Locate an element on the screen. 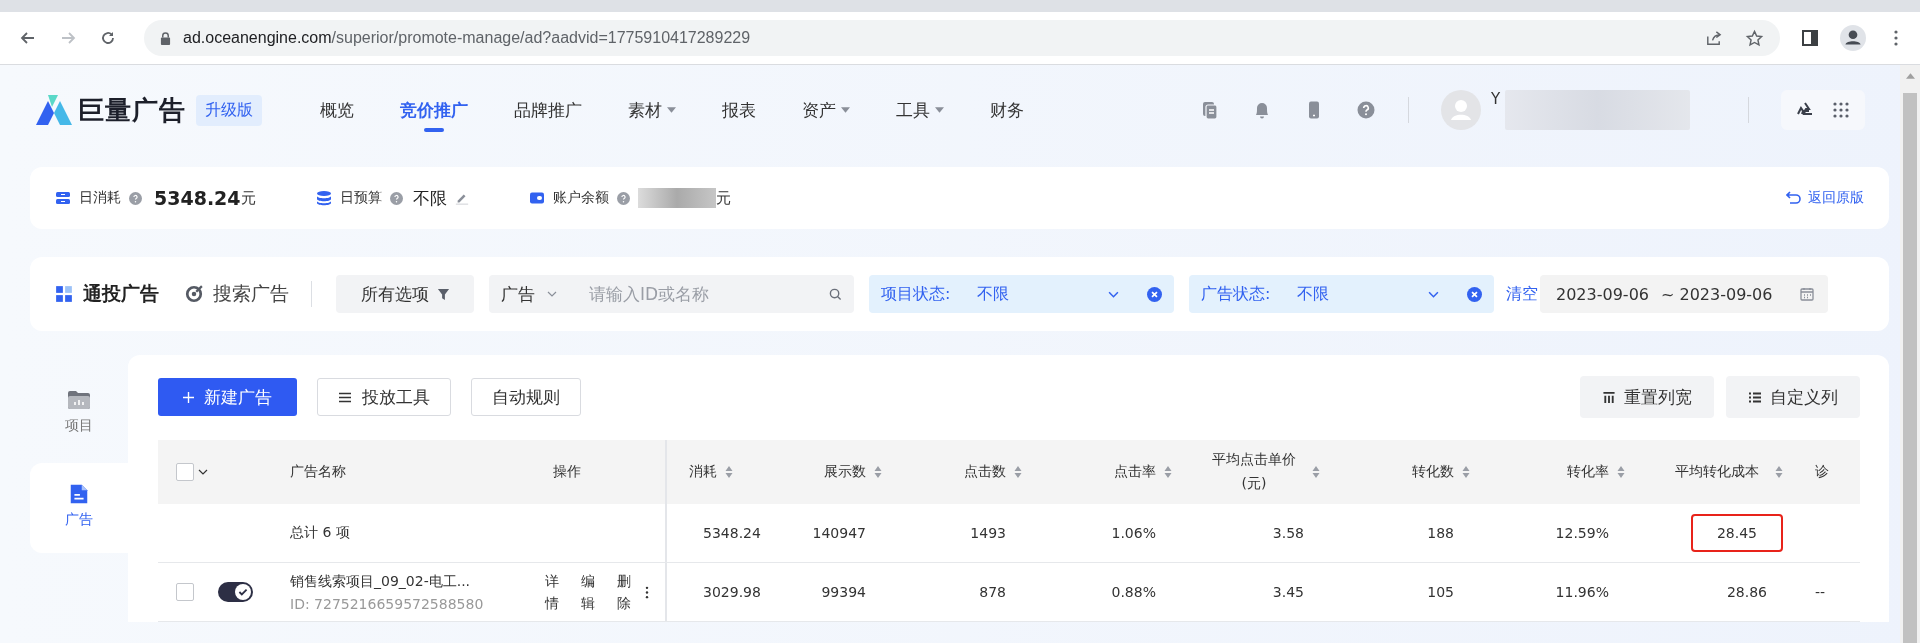  reset-column-width-button: 重置列宽 is located at coordinates (1647, 397).